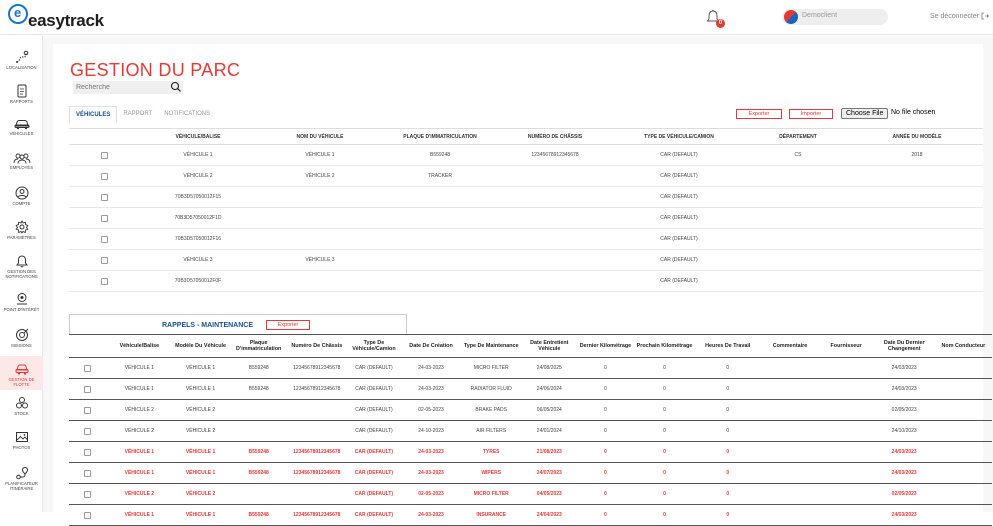 This screenshot has height=526, width=993. What do you see at coordinates (317, 346) in the screenshot?
I see `column-header: Numéro De Châssis` at bounding box center [317, 346].